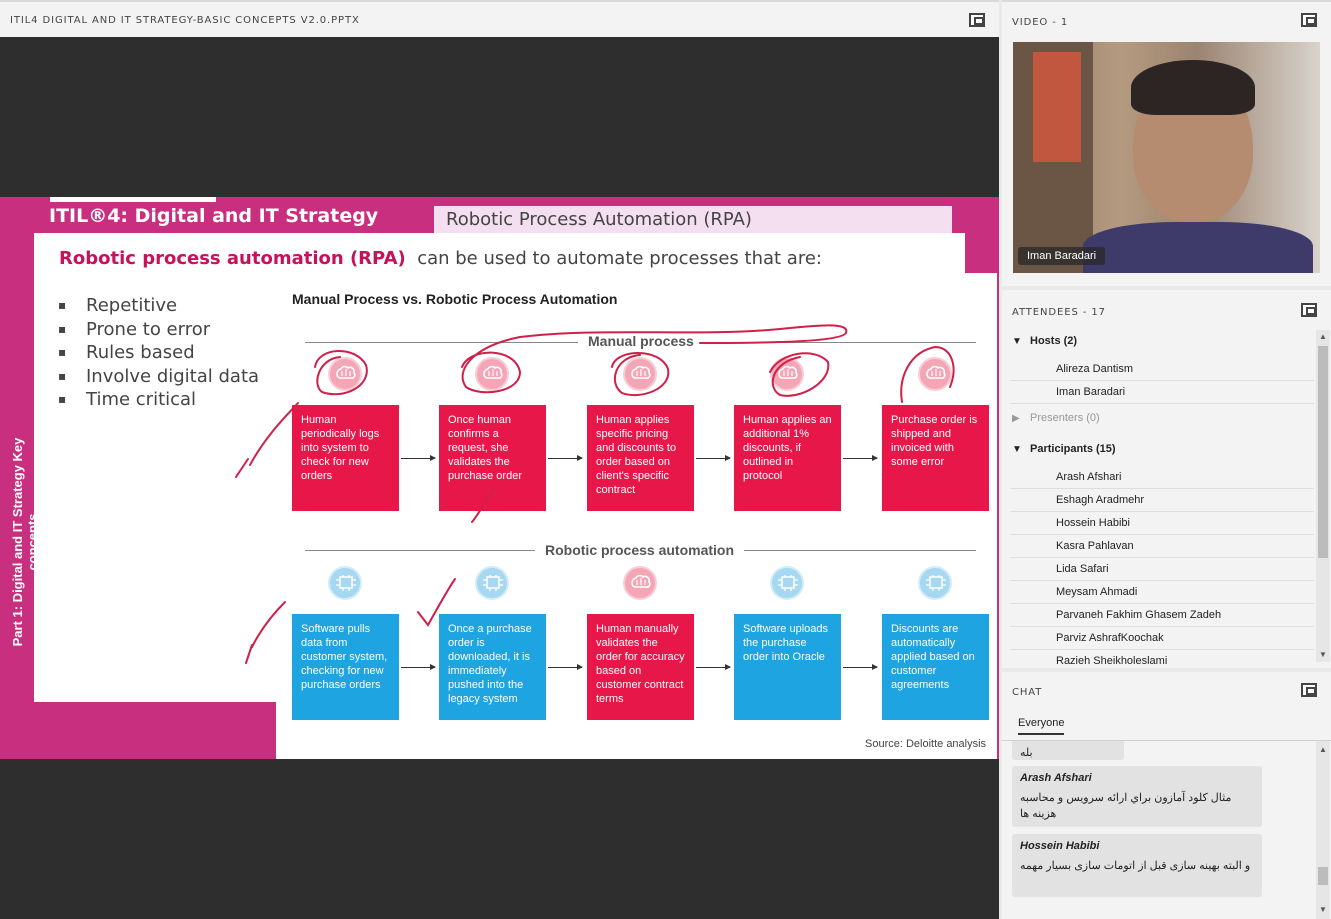  What do you see at coordinates (1162, 546) in the screenshot?
I see `attendee-row: Kasra Pahlavan` at bounding box center [1162, 546].